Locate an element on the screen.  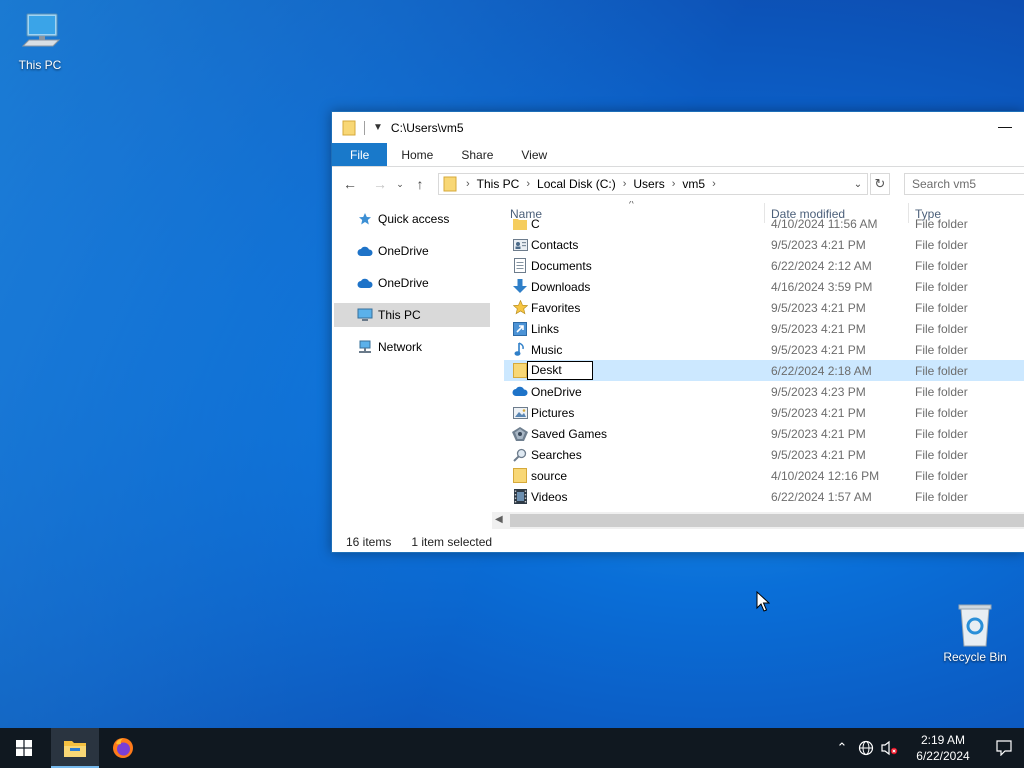
row-name: Music is located at coordinates (547, 349).